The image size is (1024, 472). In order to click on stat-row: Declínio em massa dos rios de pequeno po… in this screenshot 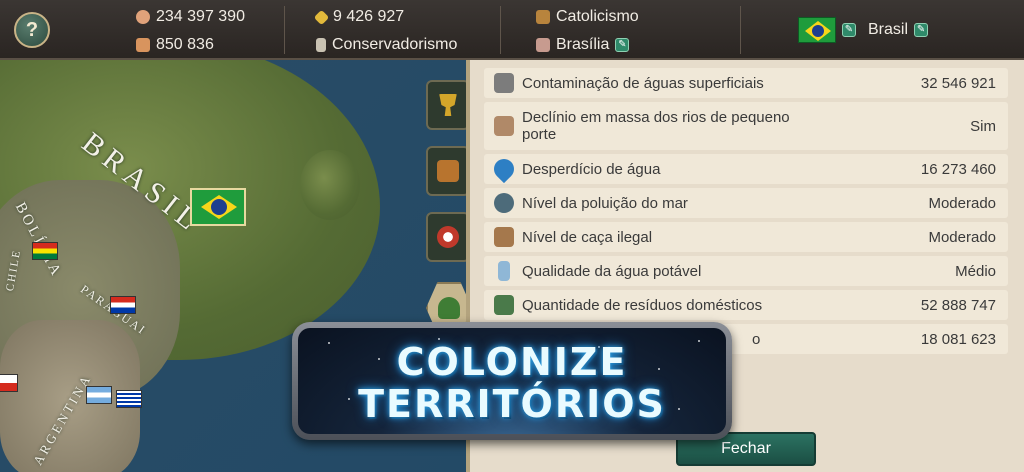, I will do `click(746, 126)`.